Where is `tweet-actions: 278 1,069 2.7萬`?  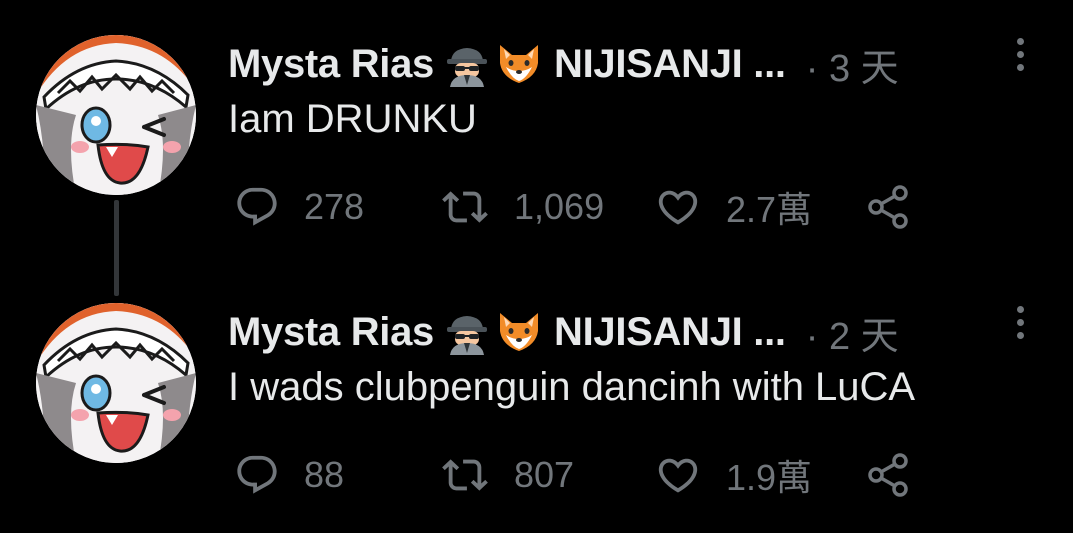 tweet-actions: 278 1,069 2.7萬 is located at coordinates (578, 207).